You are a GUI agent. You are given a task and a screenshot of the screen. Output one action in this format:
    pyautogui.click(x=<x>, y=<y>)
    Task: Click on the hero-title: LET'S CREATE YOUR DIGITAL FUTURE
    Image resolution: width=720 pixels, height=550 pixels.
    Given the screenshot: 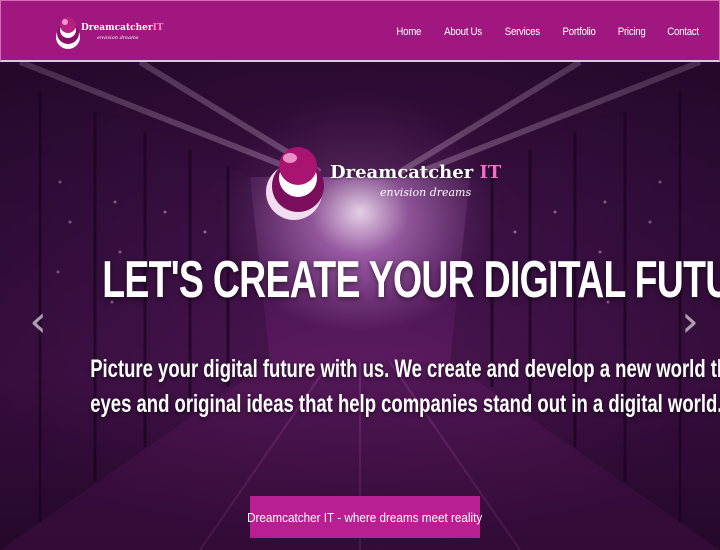 What is the action you would take?
    pyautogui.click(x=411, y=280)
    